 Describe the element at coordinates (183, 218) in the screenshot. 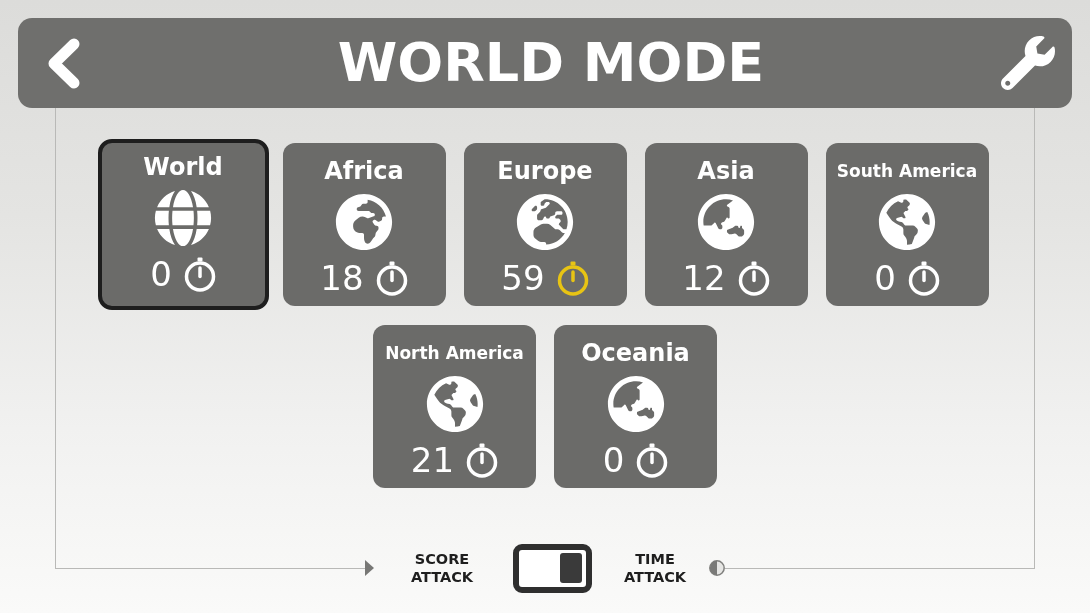

I see `globe-grid-icon` at that location.